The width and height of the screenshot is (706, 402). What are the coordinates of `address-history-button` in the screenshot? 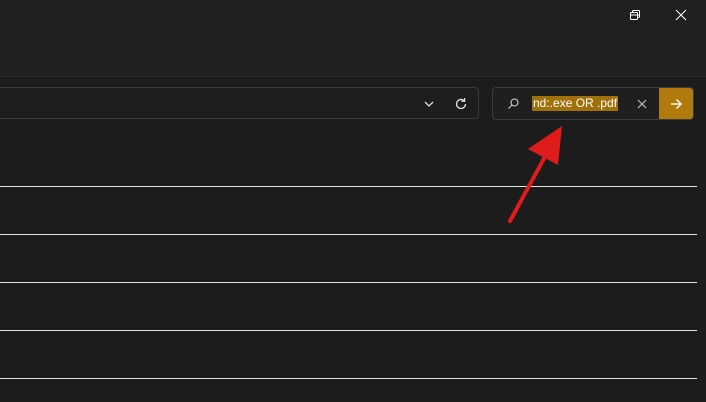 It's located at (429, 104).